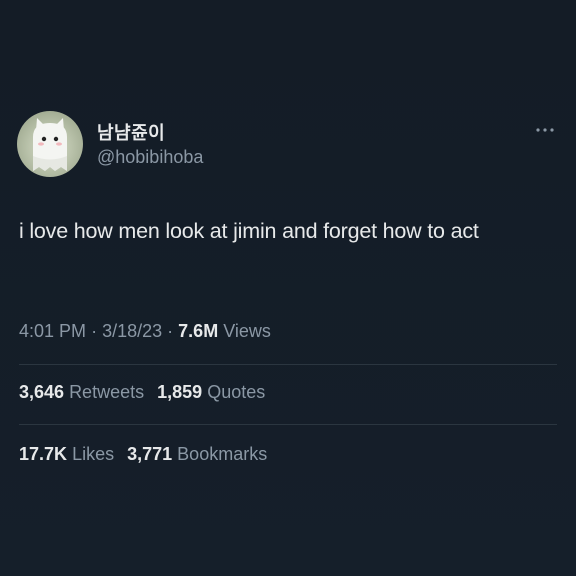 This screenshot has width=576, height=576. I want to click on more-horizontal-icon, so click(545, 130).